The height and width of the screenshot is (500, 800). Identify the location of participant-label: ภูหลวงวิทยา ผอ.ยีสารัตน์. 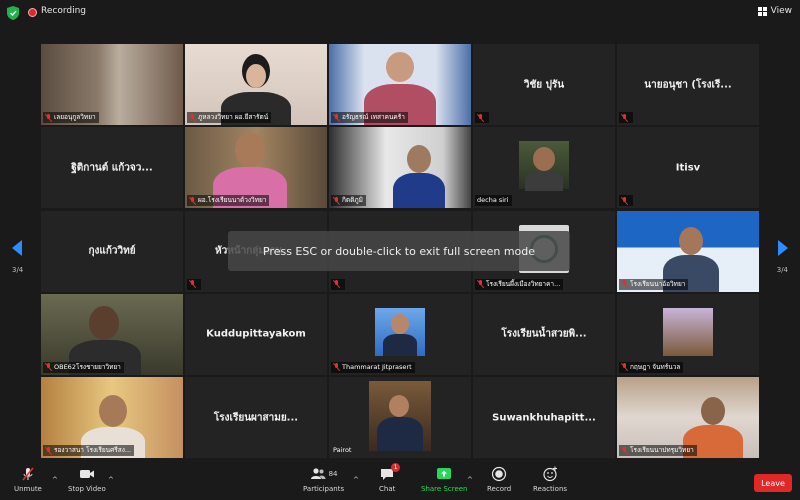
(229, 117).